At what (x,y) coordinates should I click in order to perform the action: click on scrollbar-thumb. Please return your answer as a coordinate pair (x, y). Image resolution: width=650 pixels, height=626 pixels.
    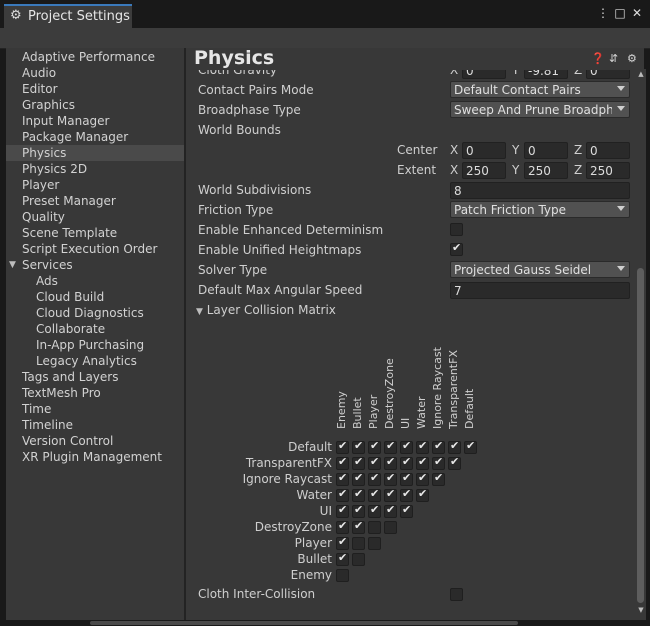
    Looking at the image, I should click on (640, 435).